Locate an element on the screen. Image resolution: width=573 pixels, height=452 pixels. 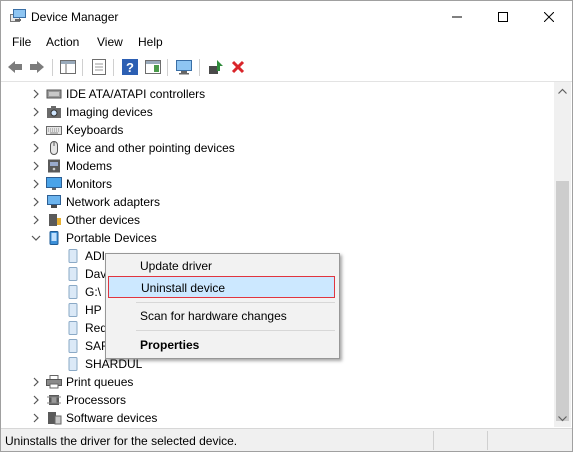
close-icon is located at coordinates (549, 16).